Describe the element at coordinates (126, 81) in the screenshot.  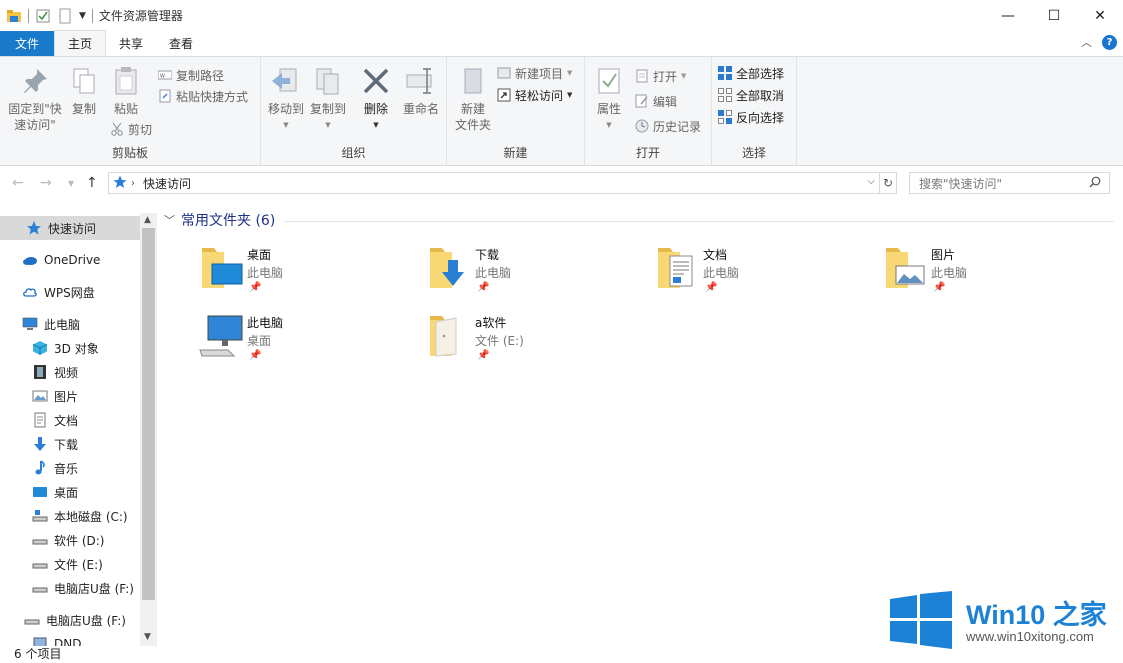
I see `paste-icon` at that location.